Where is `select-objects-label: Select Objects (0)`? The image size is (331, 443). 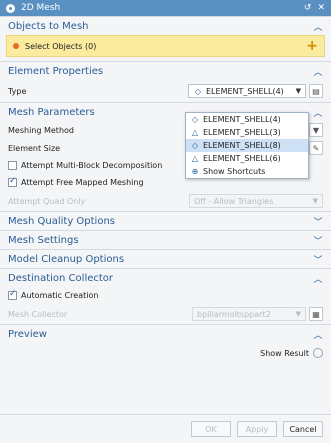
select-objects-label: Select Objects (0) is located at coordinates (61, 46).